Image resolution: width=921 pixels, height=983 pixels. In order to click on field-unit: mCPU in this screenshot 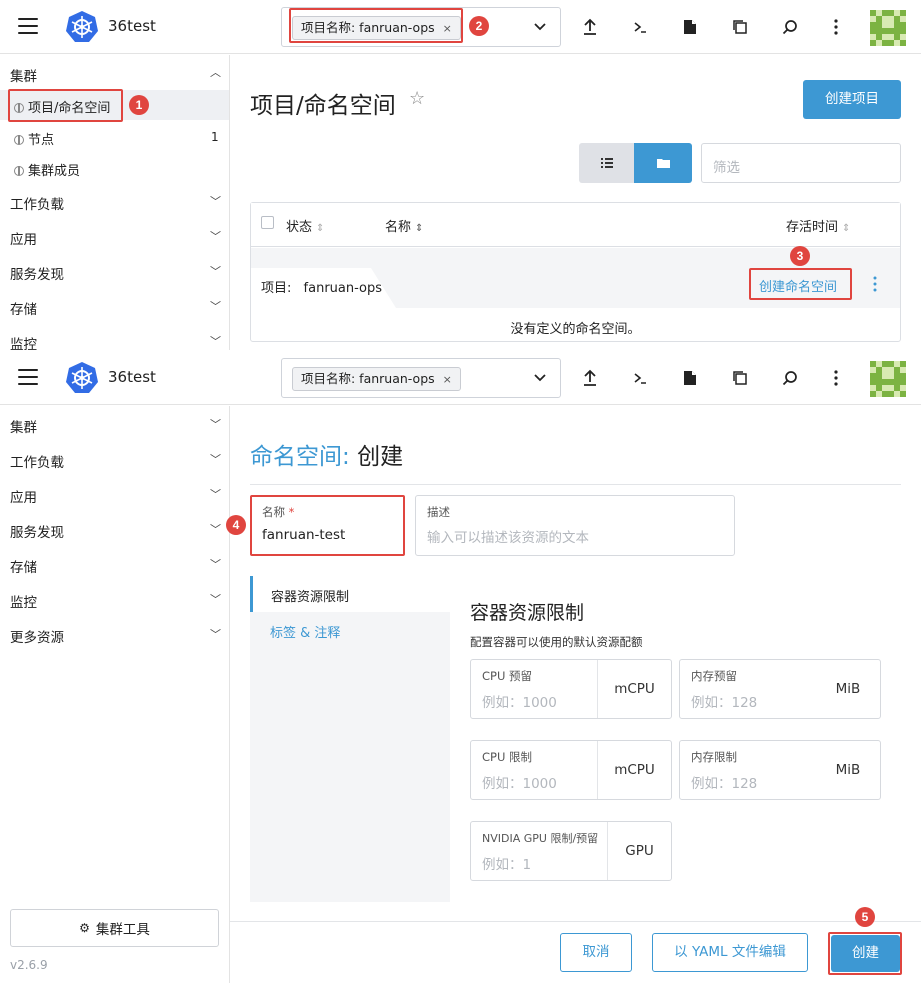, I will do `click(634, 770)`.